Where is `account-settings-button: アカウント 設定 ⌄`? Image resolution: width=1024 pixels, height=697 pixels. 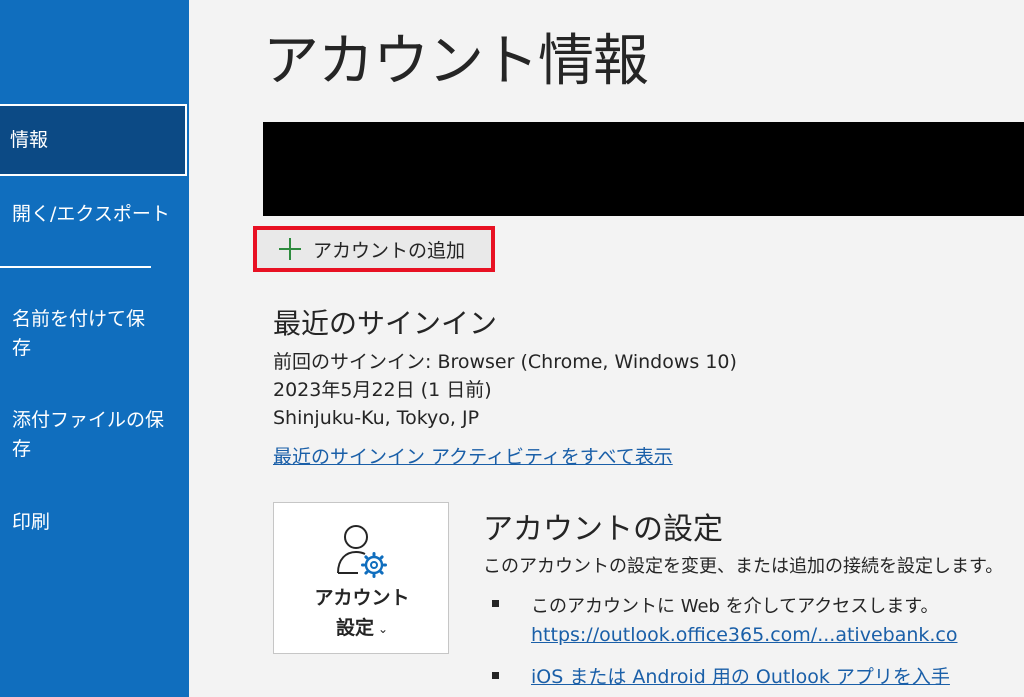 account-settings-button: アカウント 設定 ⌄ is located at coordinates (361, 578).